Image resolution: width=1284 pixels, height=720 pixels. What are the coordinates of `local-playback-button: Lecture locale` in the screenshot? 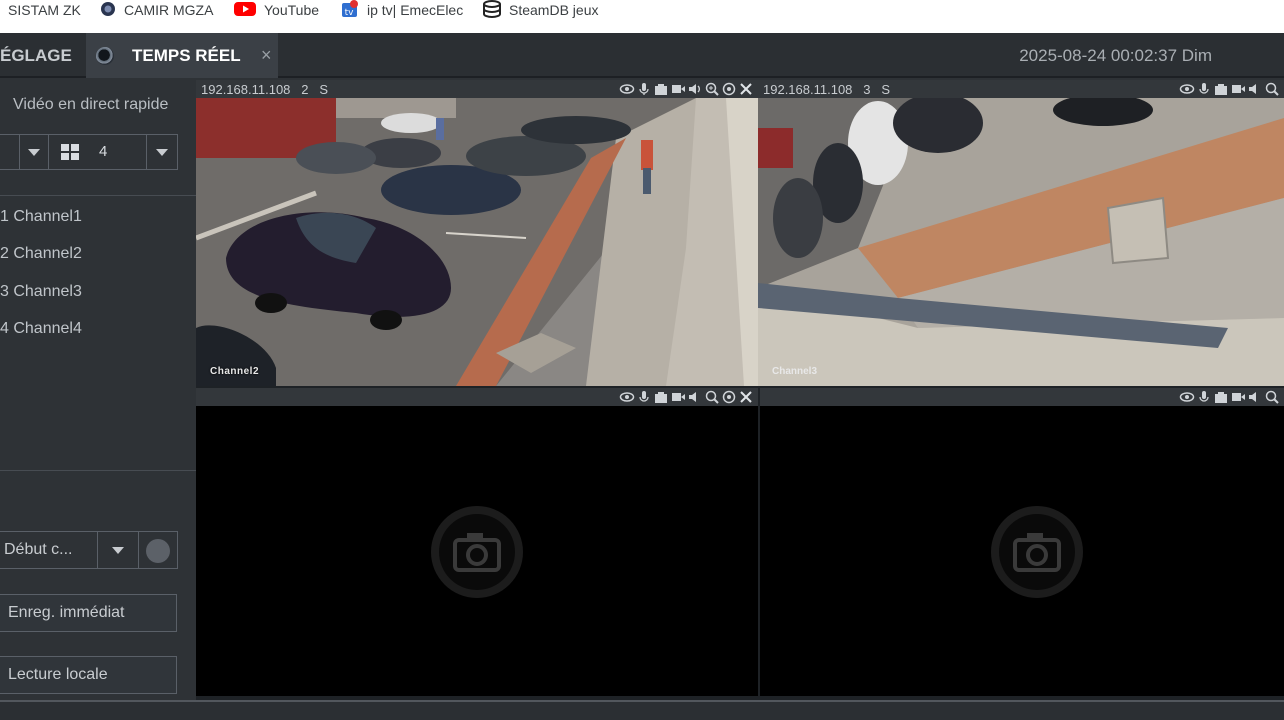 It's located at (88, 675).